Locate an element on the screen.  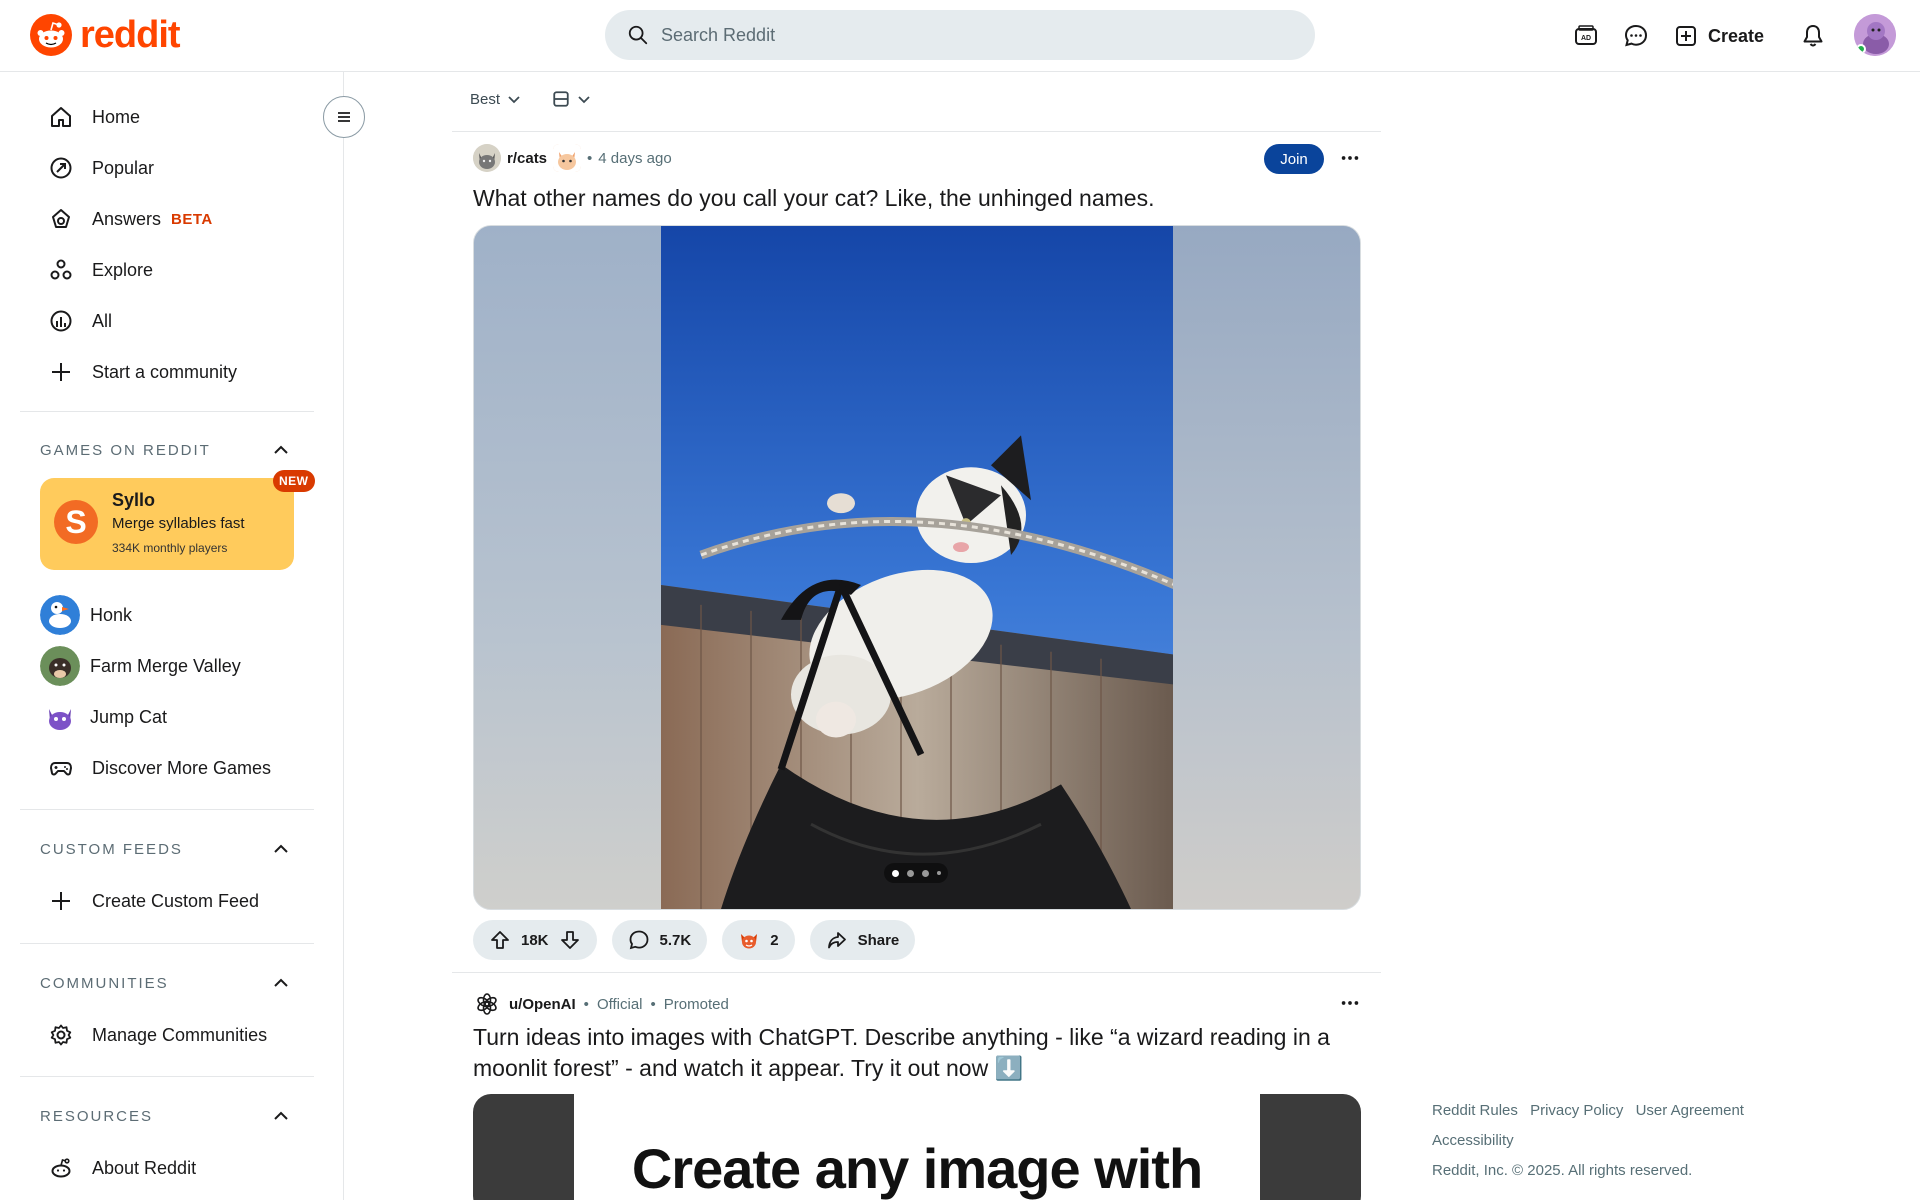
nav-popular: Popular is located at coordinates (101, 168).